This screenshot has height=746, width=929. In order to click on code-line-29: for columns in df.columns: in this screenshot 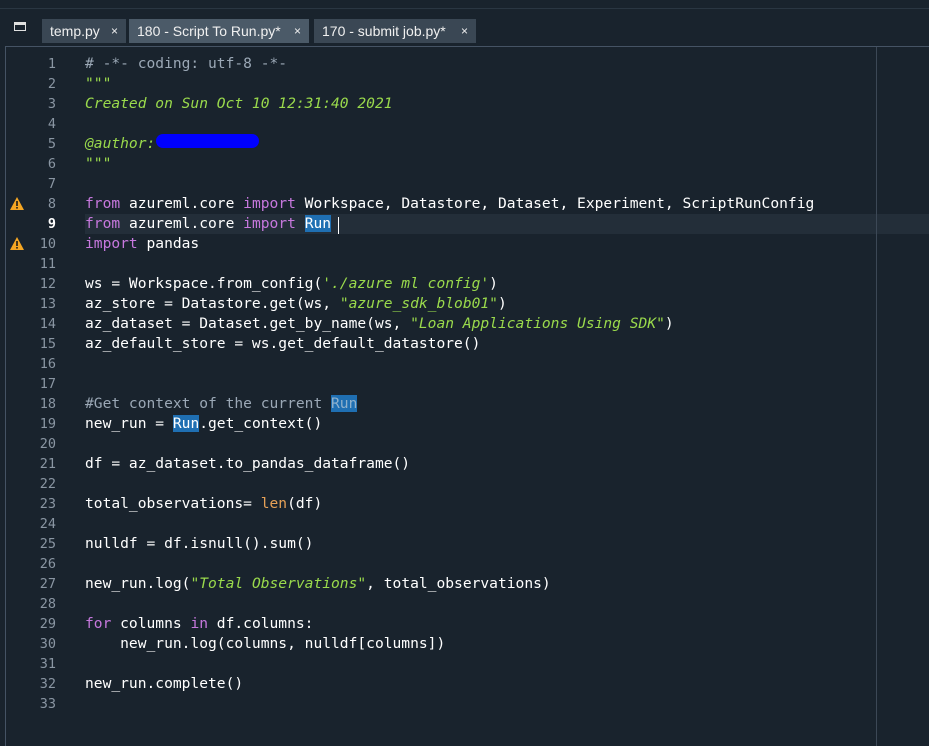, I will do `click(199, 624)`.